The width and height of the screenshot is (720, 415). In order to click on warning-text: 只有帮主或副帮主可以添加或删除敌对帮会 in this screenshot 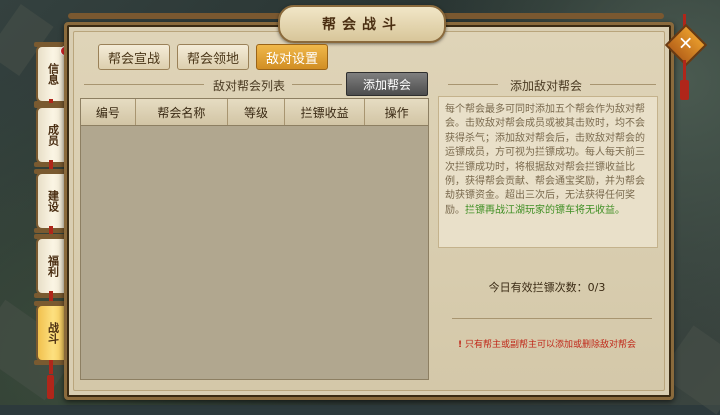, I will do `click(551, 345)`.